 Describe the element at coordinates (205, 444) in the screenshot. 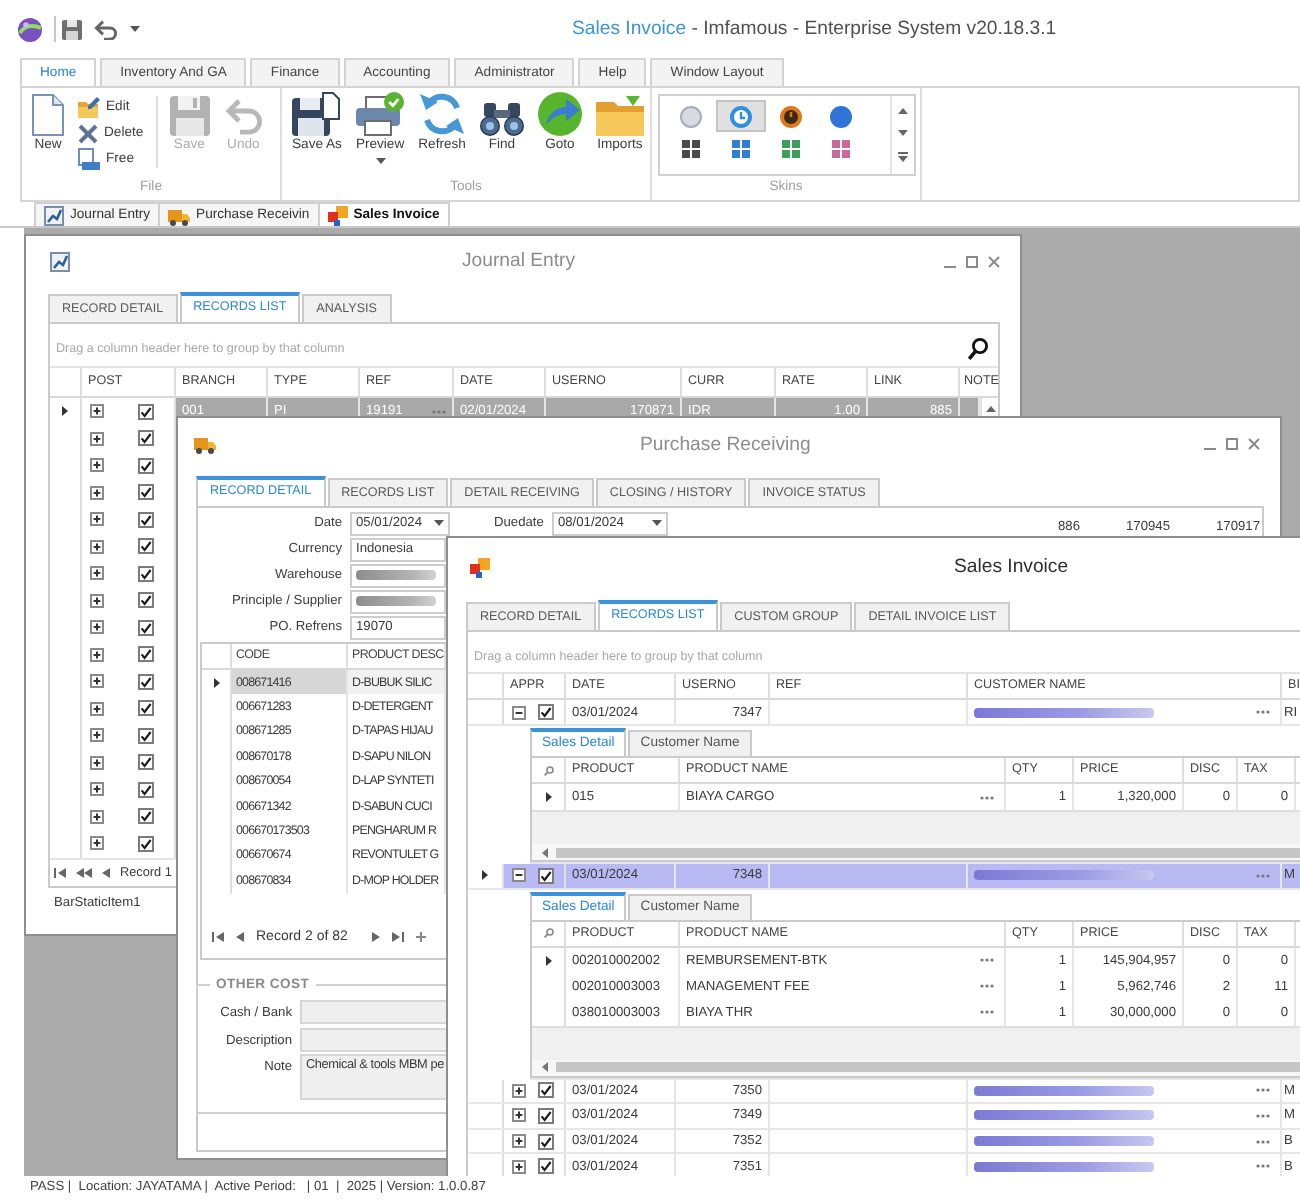

I see `truck-icon` at that location.